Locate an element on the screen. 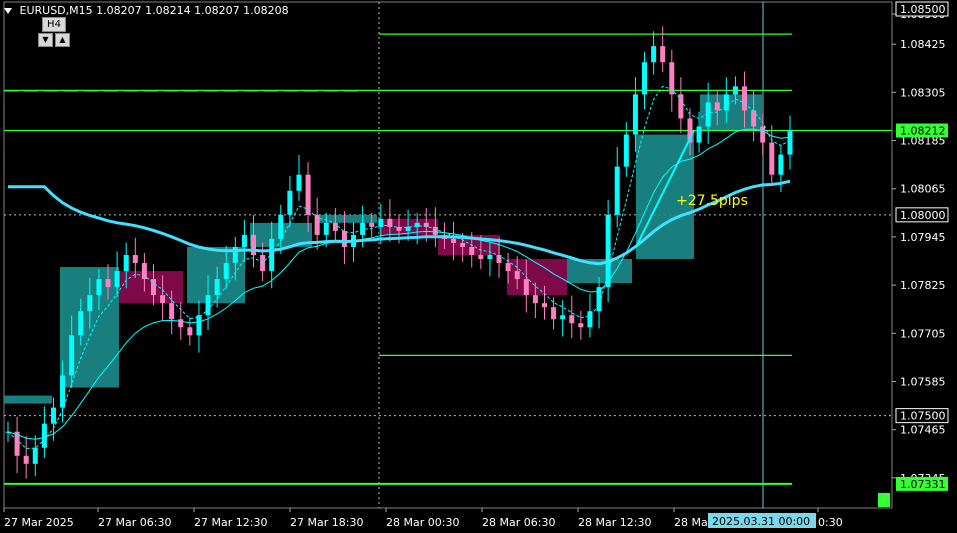 The height and width of the screenshot is (533, 957). y-tick-label-8: 1.07585 is located at coordinates (923, 382).